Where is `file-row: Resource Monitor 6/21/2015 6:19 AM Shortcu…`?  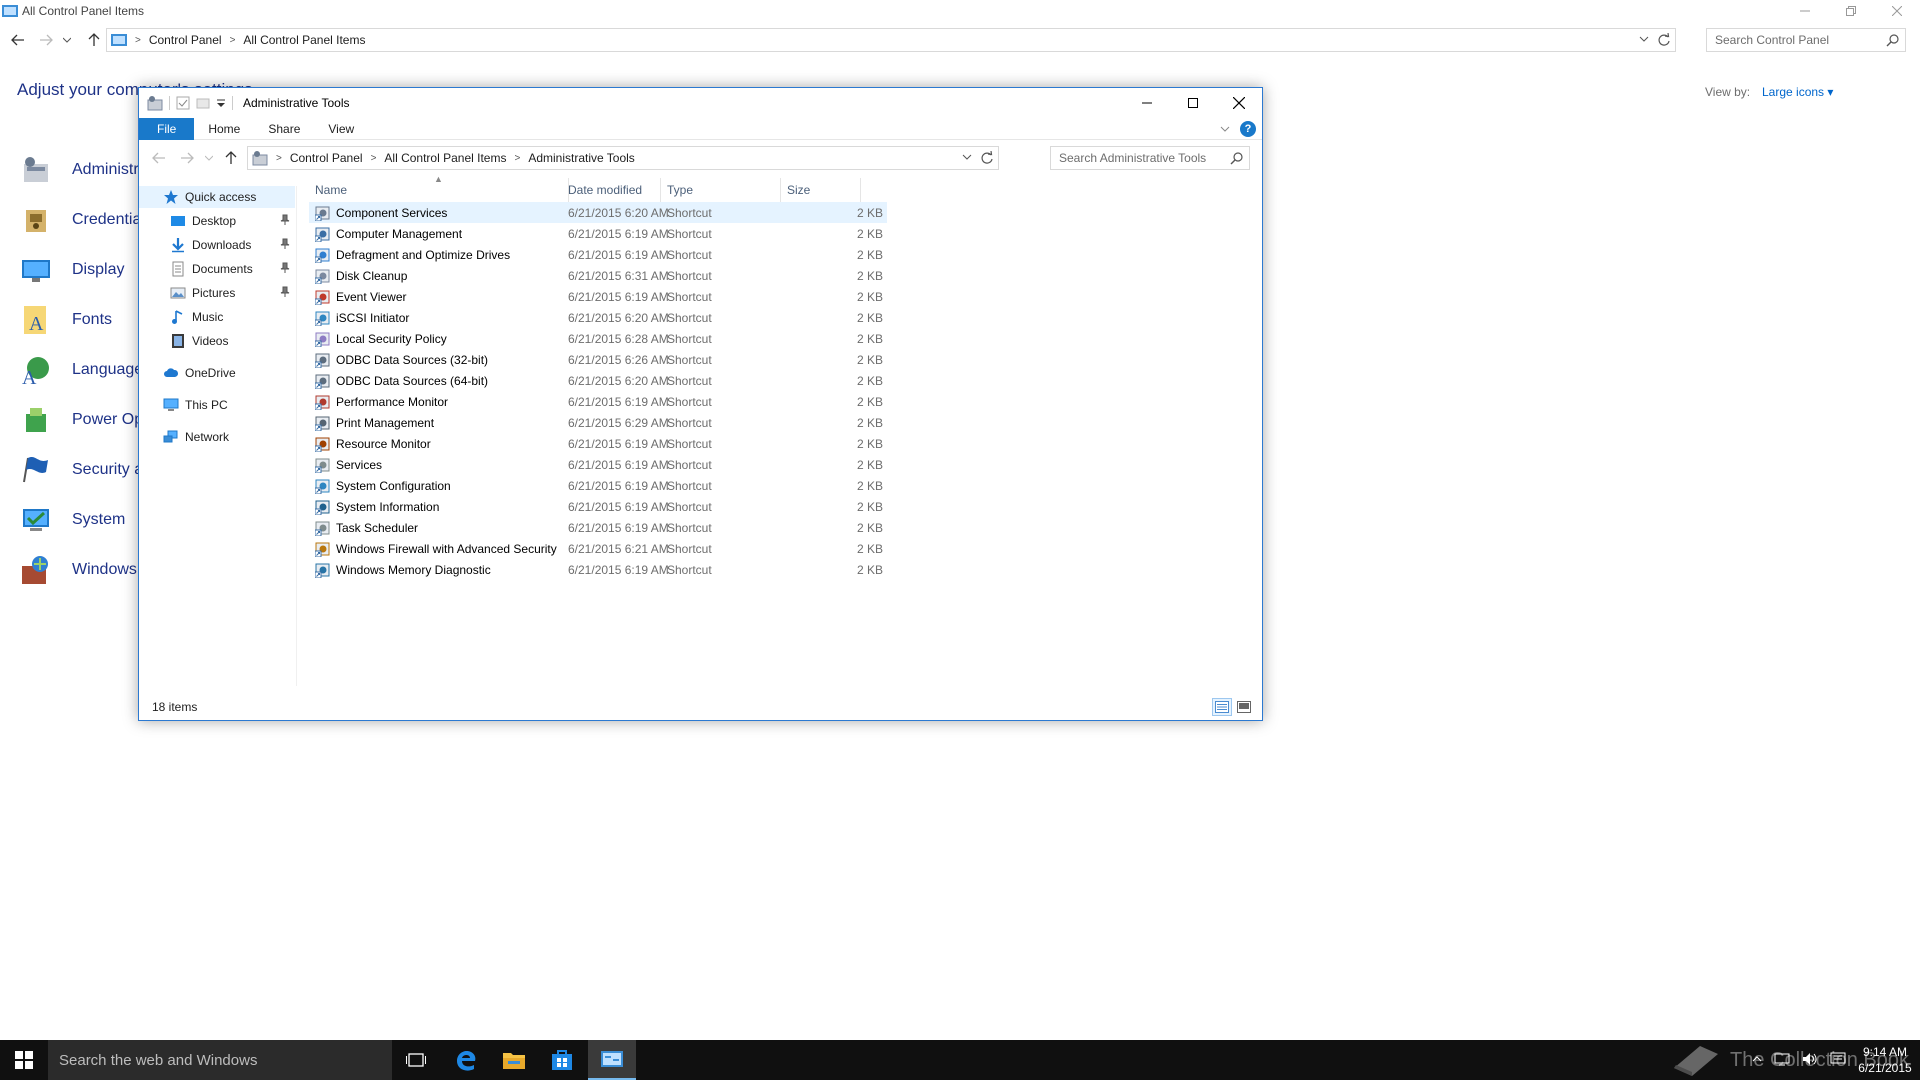 file-row: Resource Monitor 6/21/2015 6:19 AM Shortcu… is located at coordinates (598, 443).